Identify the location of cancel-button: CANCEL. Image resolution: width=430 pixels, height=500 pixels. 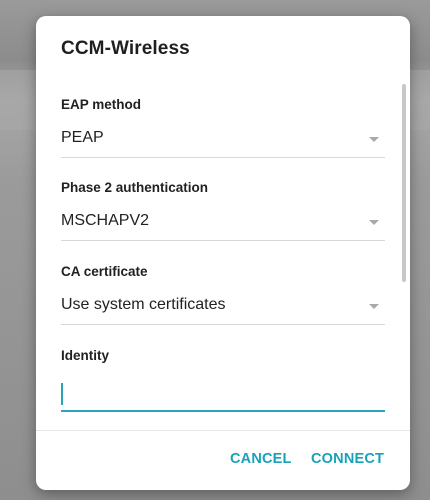
(261, 459).